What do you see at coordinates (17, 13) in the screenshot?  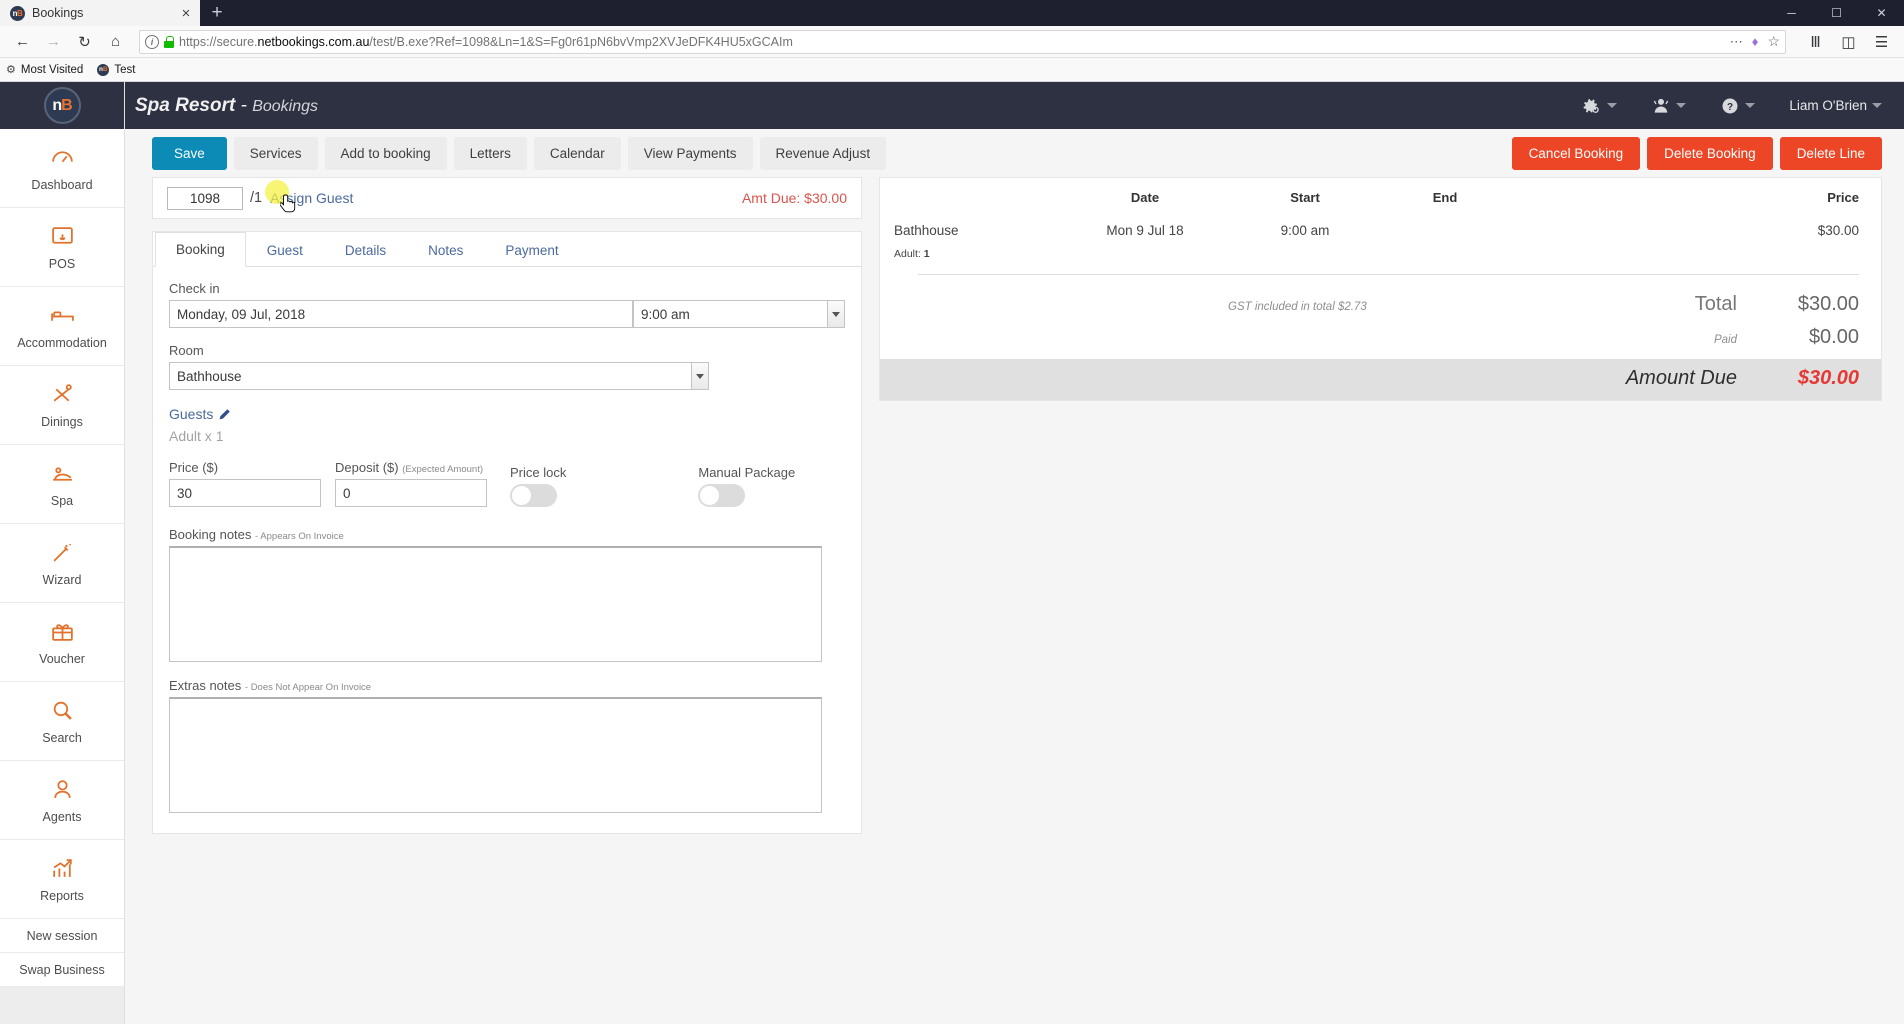 I see `netbookings-favicon: nB` at bounding box center [17, 13].